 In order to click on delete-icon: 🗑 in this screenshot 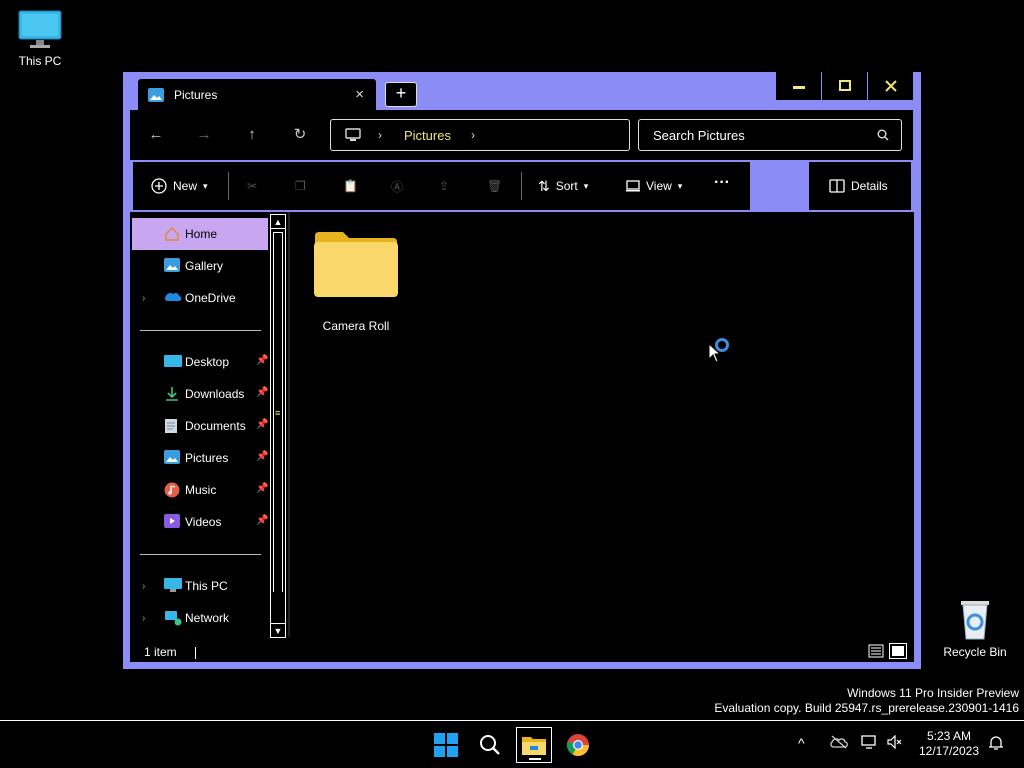, I will do `click(494, 186)`.